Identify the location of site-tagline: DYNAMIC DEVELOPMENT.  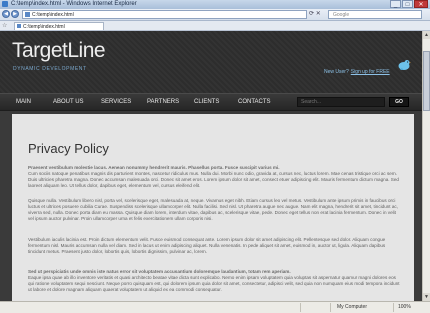
(50, 69).